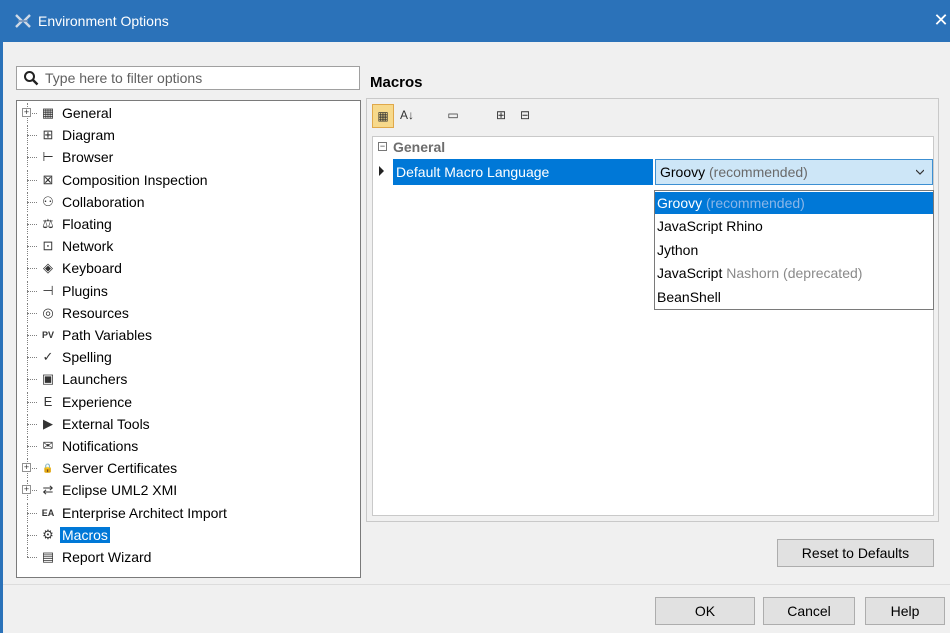 The height and width of the screenshot is (633, 950). Describe the element at coordinates (188, 423) in the screenshot. I see `tree-item-external-tools: ▶ External Tools` at that location.